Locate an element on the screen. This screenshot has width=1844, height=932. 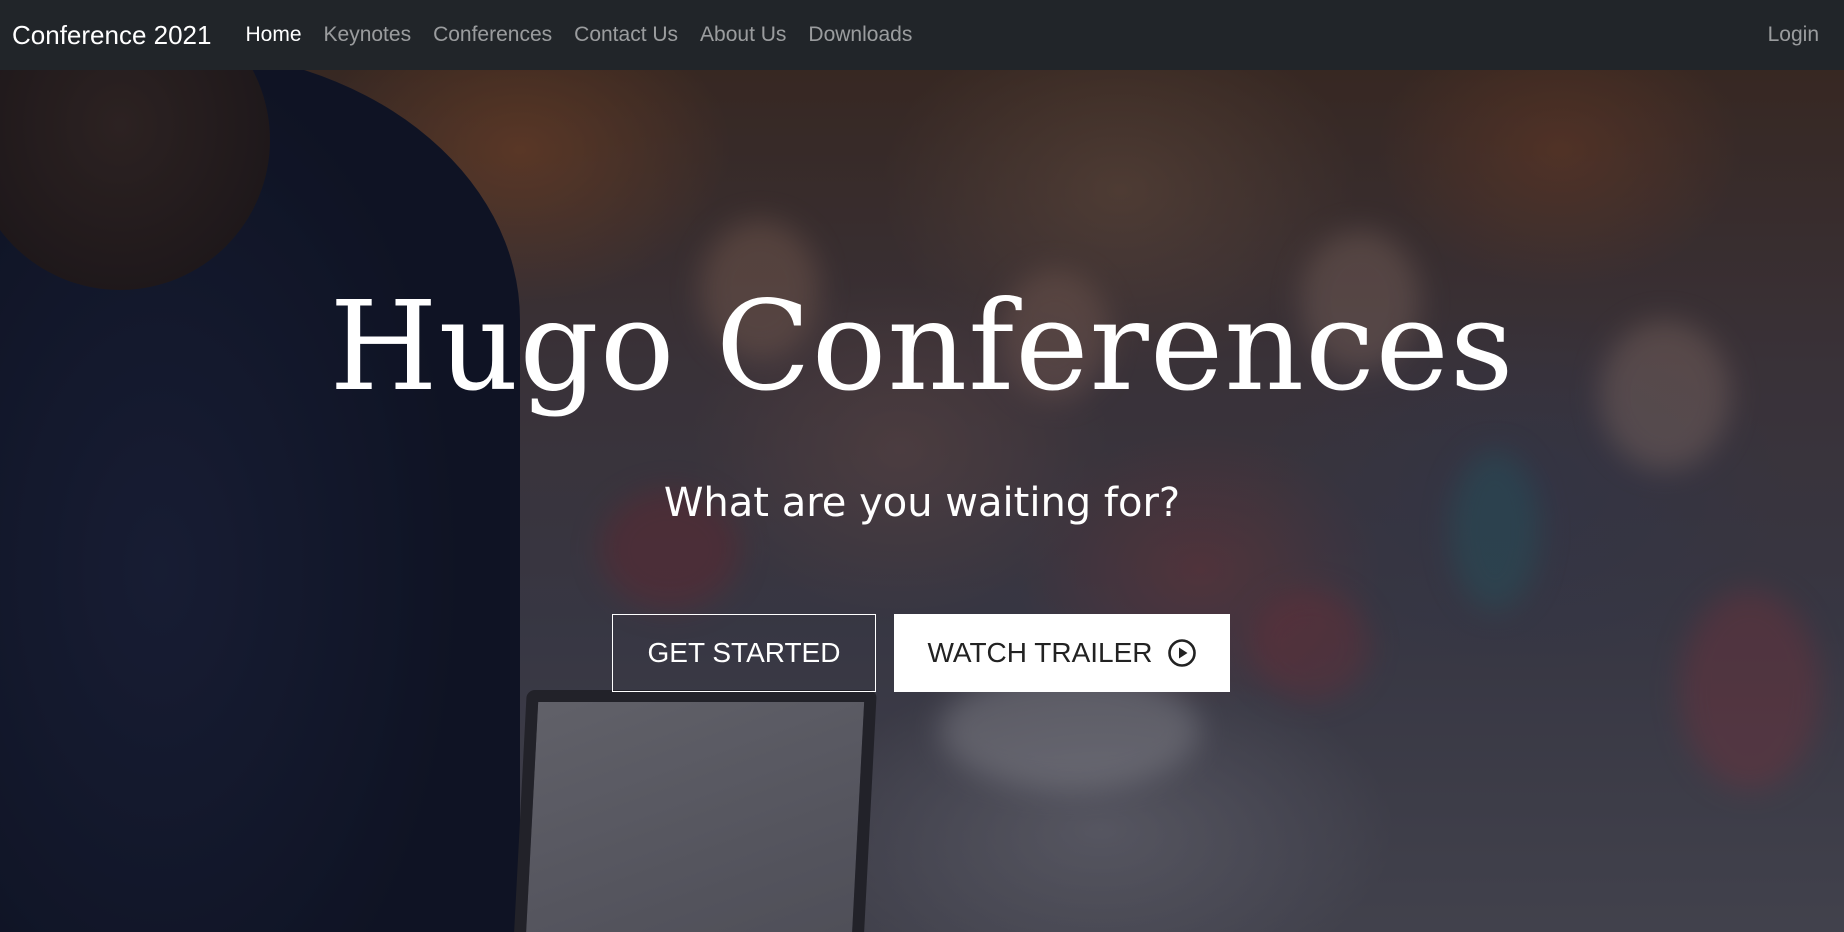
play-circle-icon is located at coordinates (1182, 653).